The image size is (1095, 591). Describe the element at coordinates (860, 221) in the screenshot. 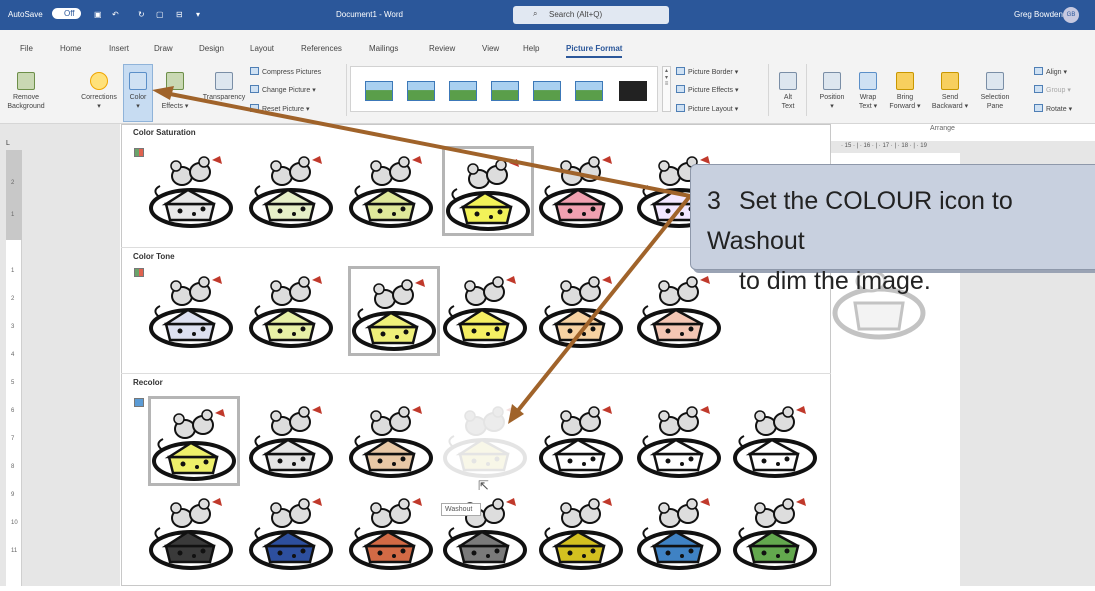

I see `instruction-line-1: Set the COLOUR icon to Washout` at that location.